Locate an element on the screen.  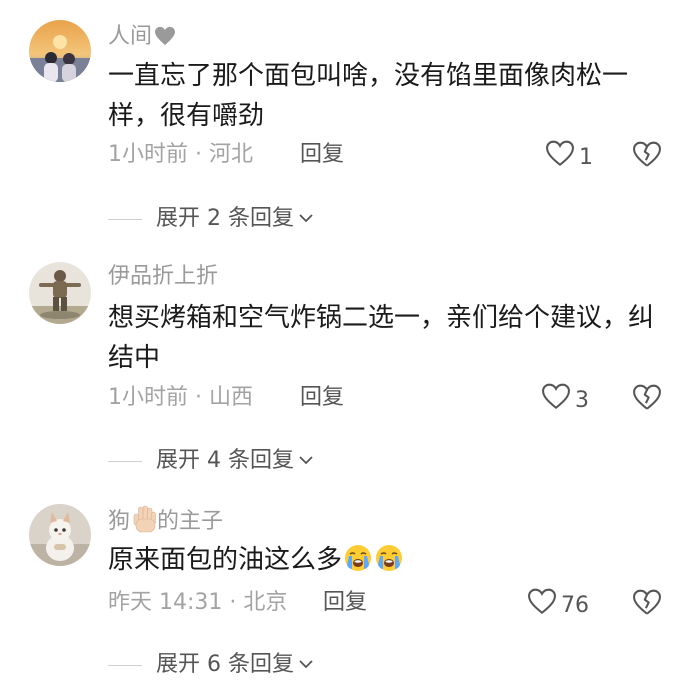
heart-icon is located at coordinates (165, 40).